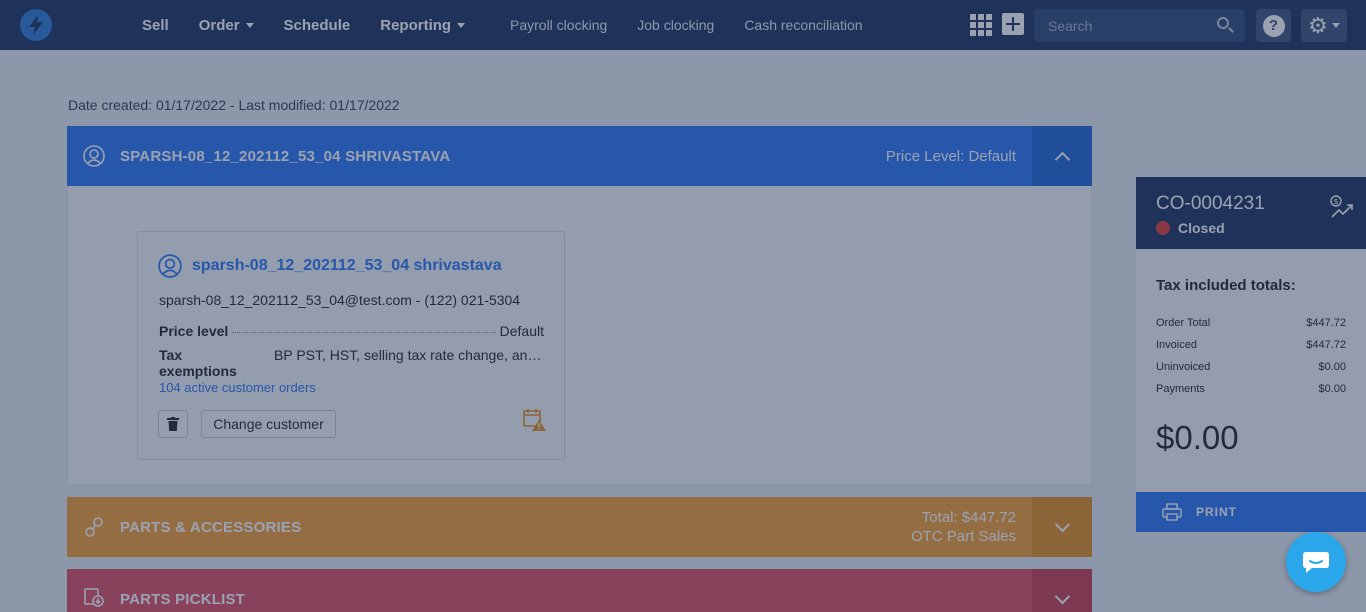 This screenshot has height=612, width=1366. Describe the element at coordinates (803, 25) in the screenshot. I see `nav-cash-reconciliation: Cash reconciliation` at that location.